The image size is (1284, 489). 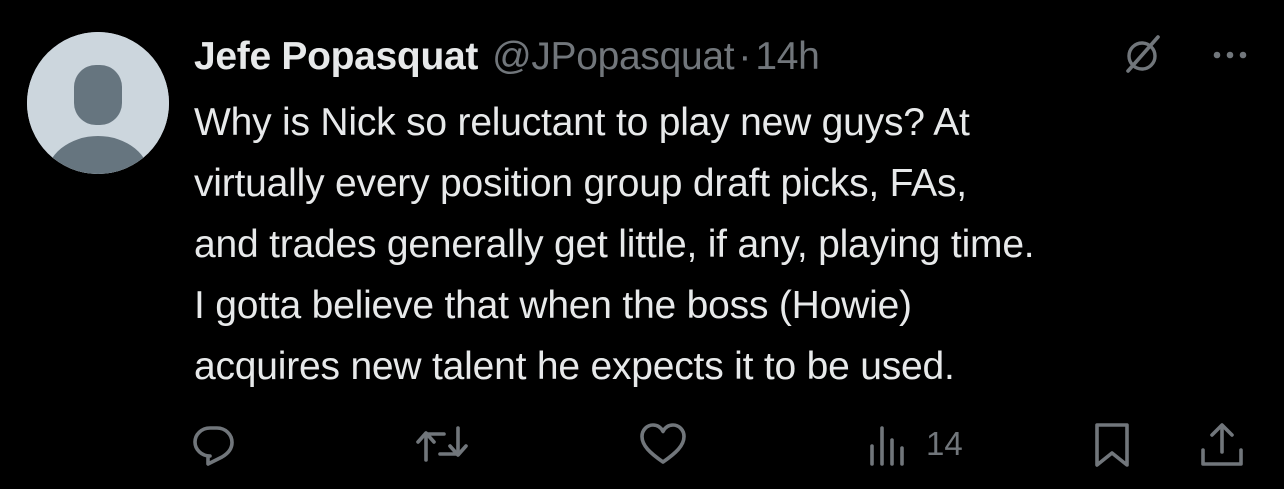 I want to click on default-avatar-icon, so click(x=98, y=103).